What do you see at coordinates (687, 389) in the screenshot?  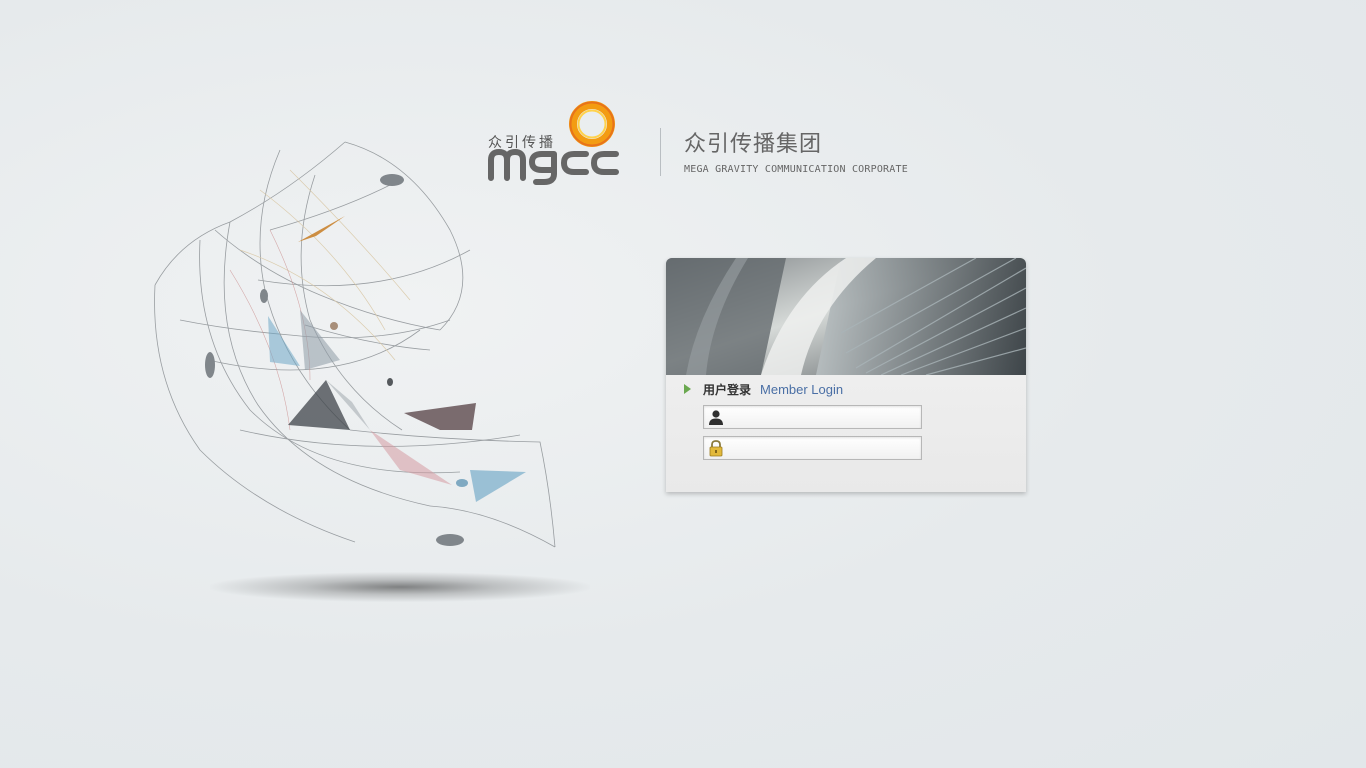 I see `arrow-right-icon` at bounding box center [687, 389].